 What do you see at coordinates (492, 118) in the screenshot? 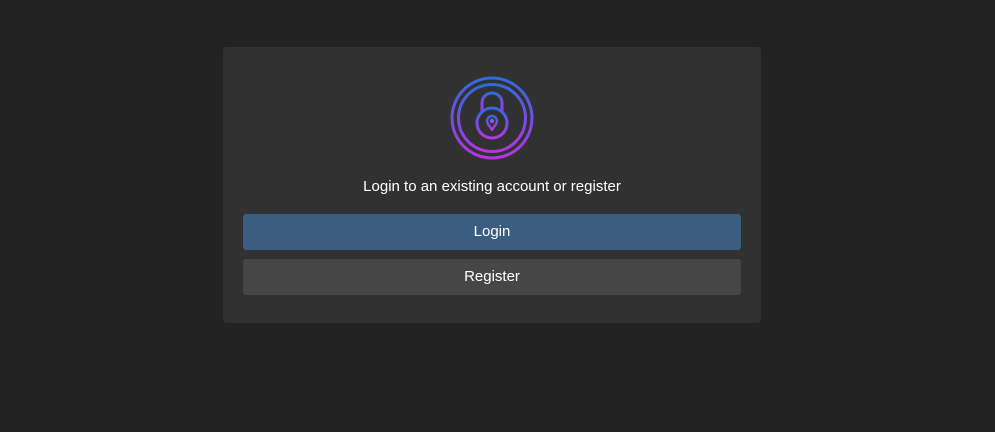
I see `lock-icon` at bounding box center [492, 118].